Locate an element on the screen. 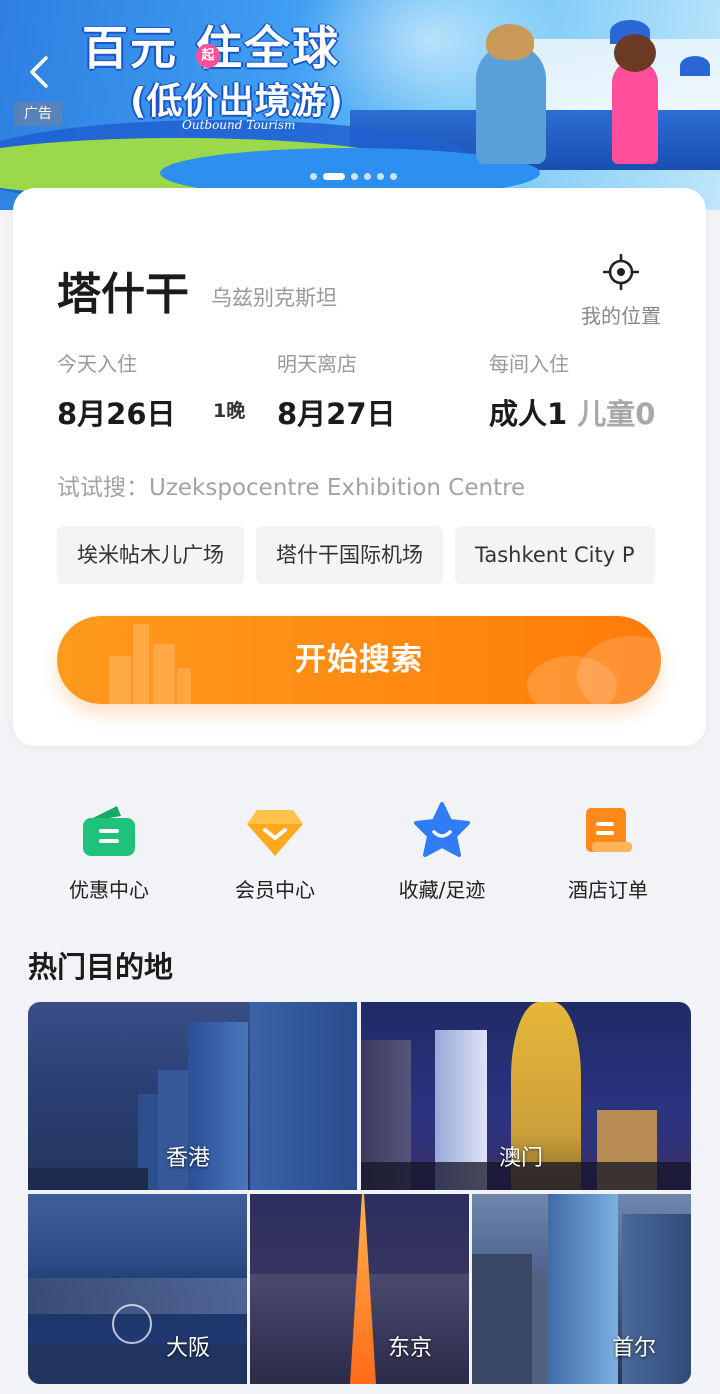 This screenshot has height=1394, width=720. destination-tile-macau: 澳门 is located at coordinates (526, 1096).